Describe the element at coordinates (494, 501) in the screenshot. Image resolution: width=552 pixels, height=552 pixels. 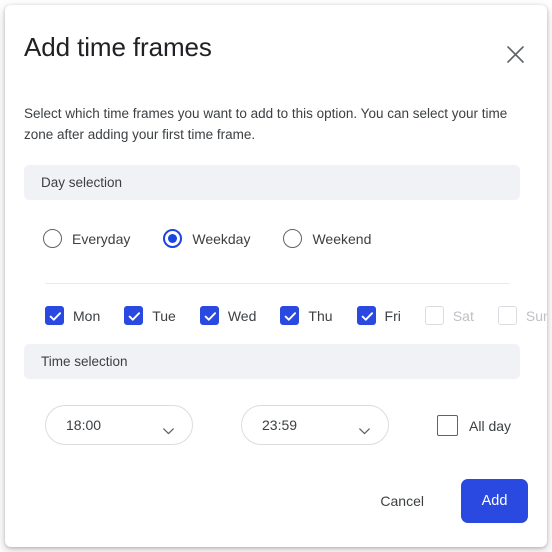
I see `add-button: Add` at that location.